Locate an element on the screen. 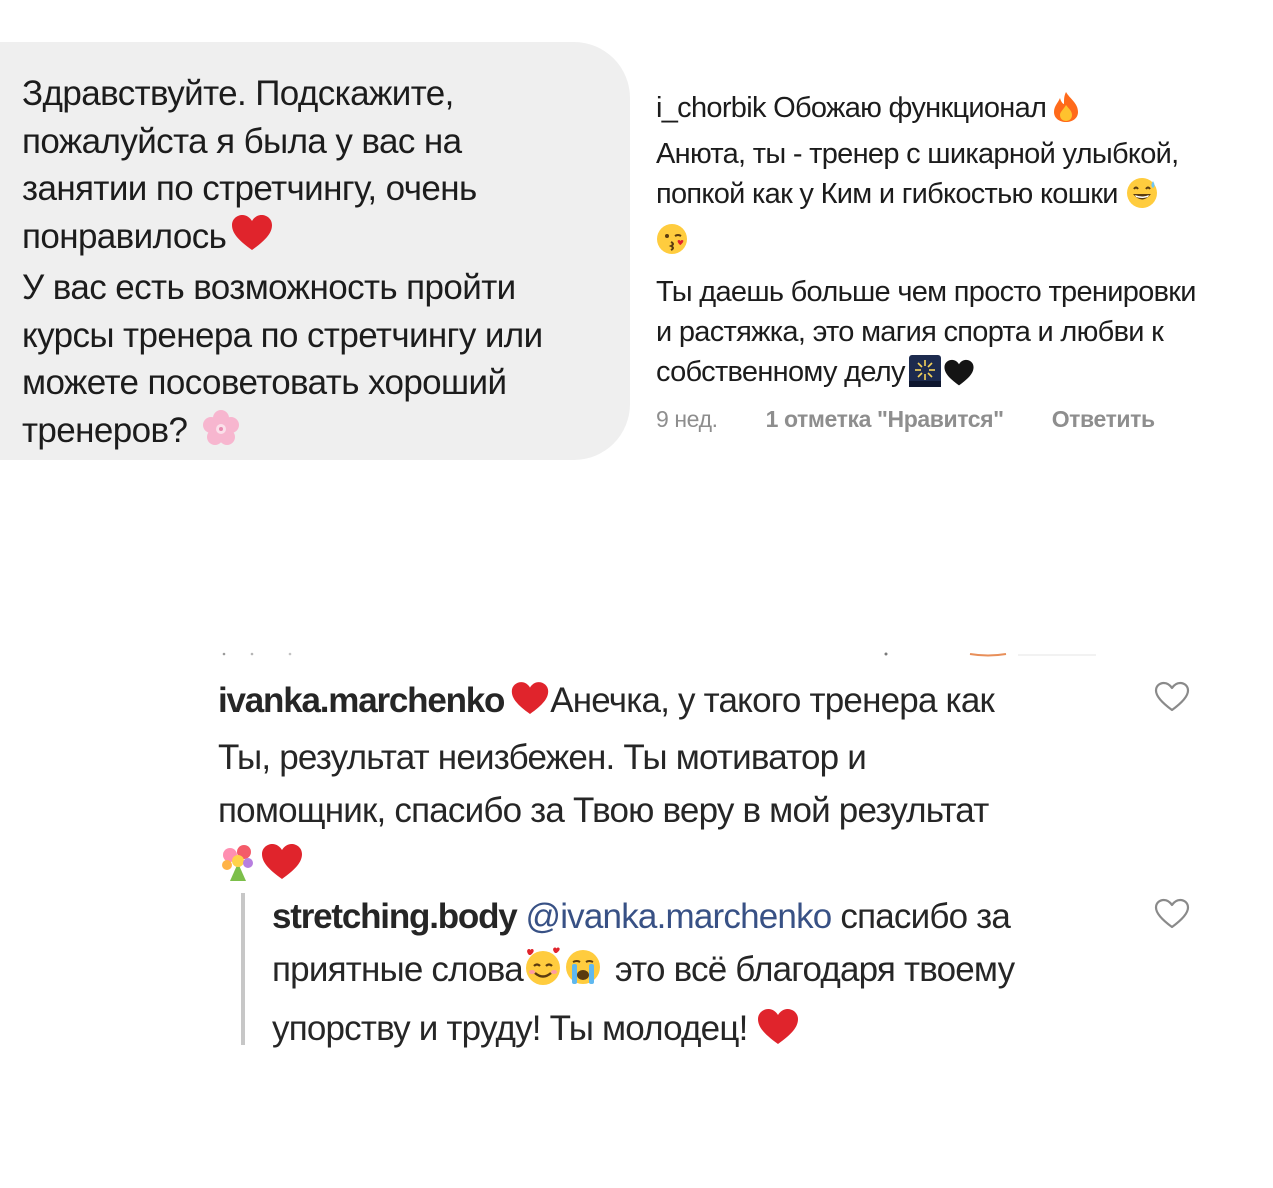 Image resolution: width=1273 pixels, height=1188 pixels. comment-text: приятные слова is located at coordinates (398, 969).